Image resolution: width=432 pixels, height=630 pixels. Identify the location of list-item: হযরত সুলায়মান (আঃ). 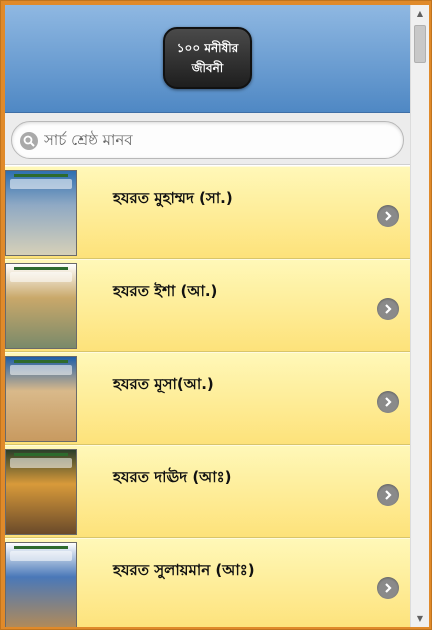
(207, 582).